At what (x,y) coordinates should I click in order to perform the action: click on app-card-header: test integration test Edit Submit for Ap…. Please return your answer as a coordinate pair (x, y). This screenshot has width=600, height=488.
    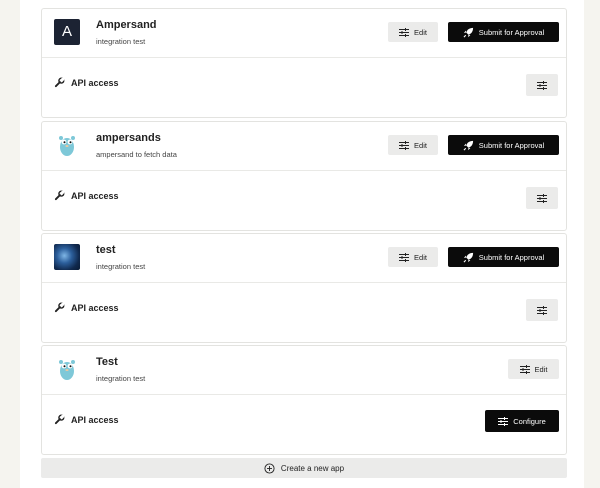
    Looking at the image, I should click on (304, 258).